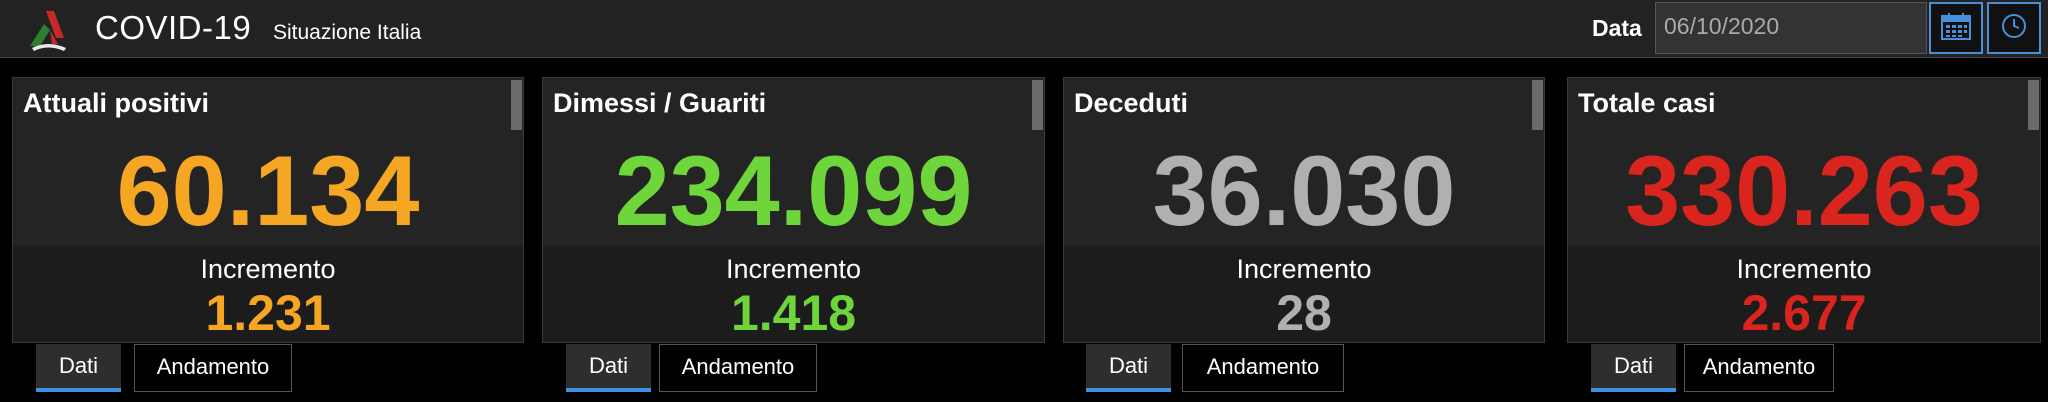 The image size is (2048, 402). Describe the element at coordinates (347, 32) in the screenshot. I see `app-subtitle: Situazione Italia` at that location.